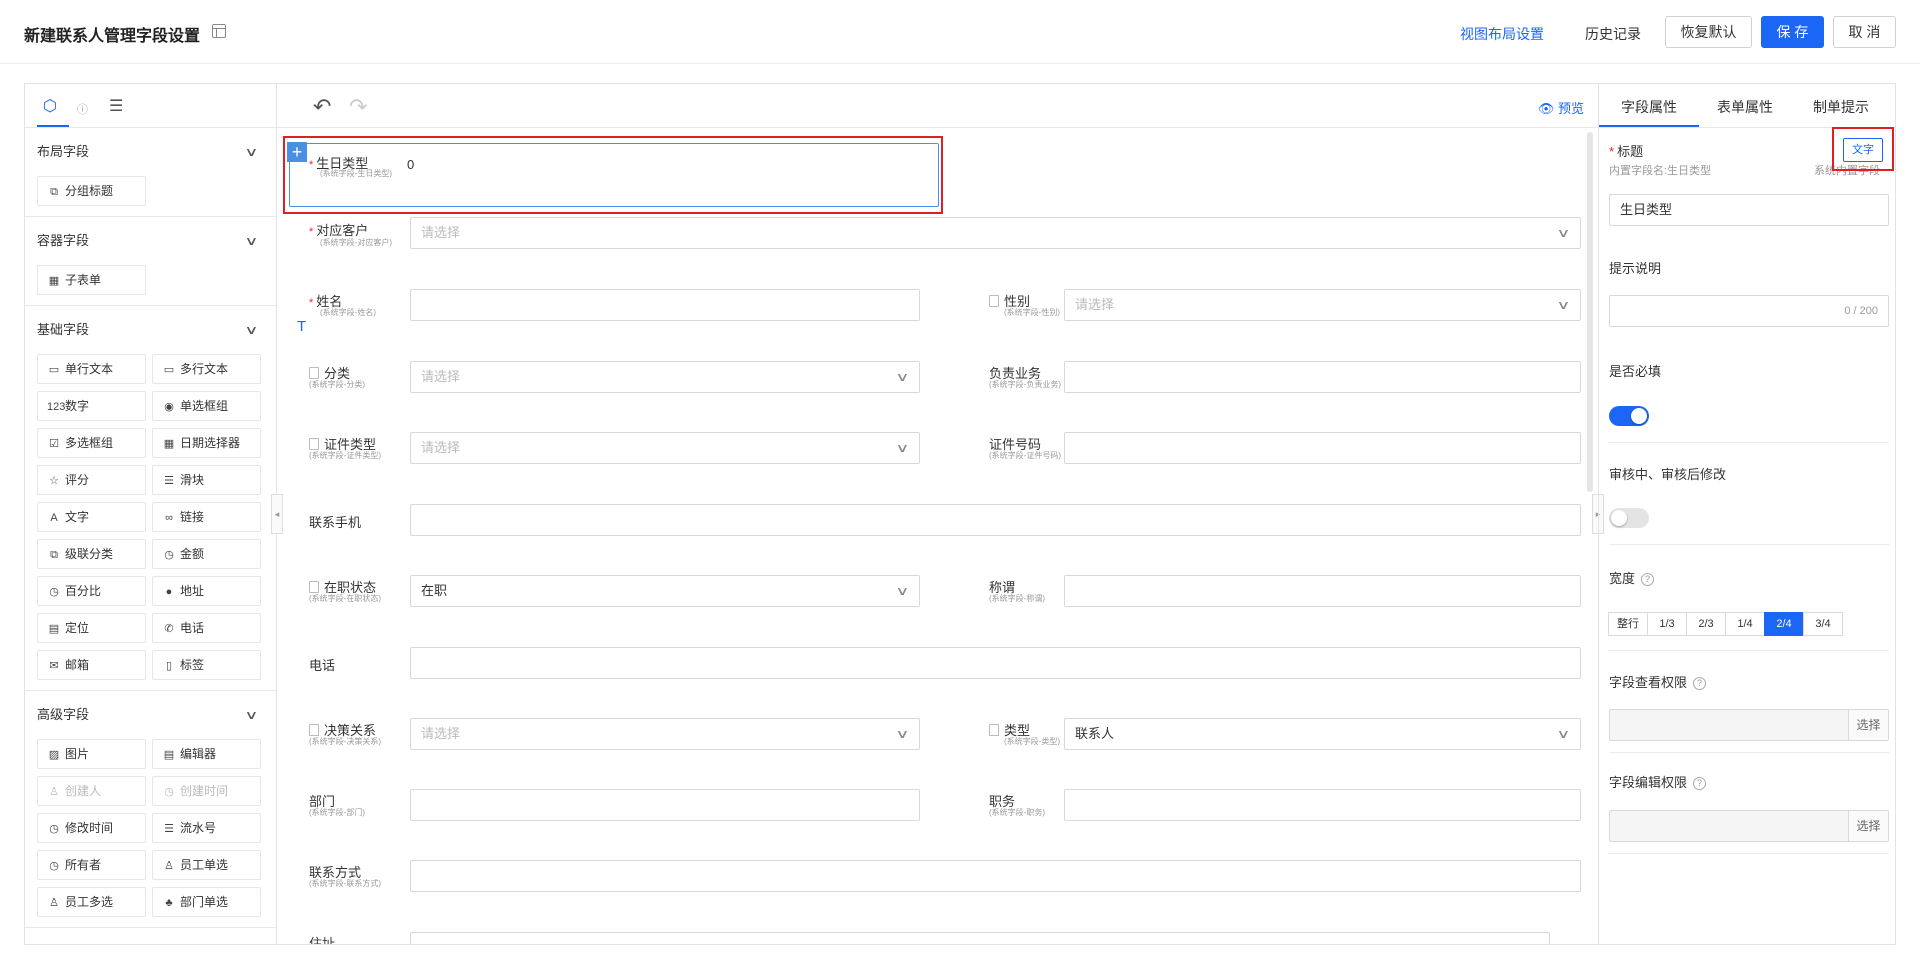  Describe the element at coordinates (1868, 725) in the screenshot. I see `view-permission-choose-button: 选择` at that location.